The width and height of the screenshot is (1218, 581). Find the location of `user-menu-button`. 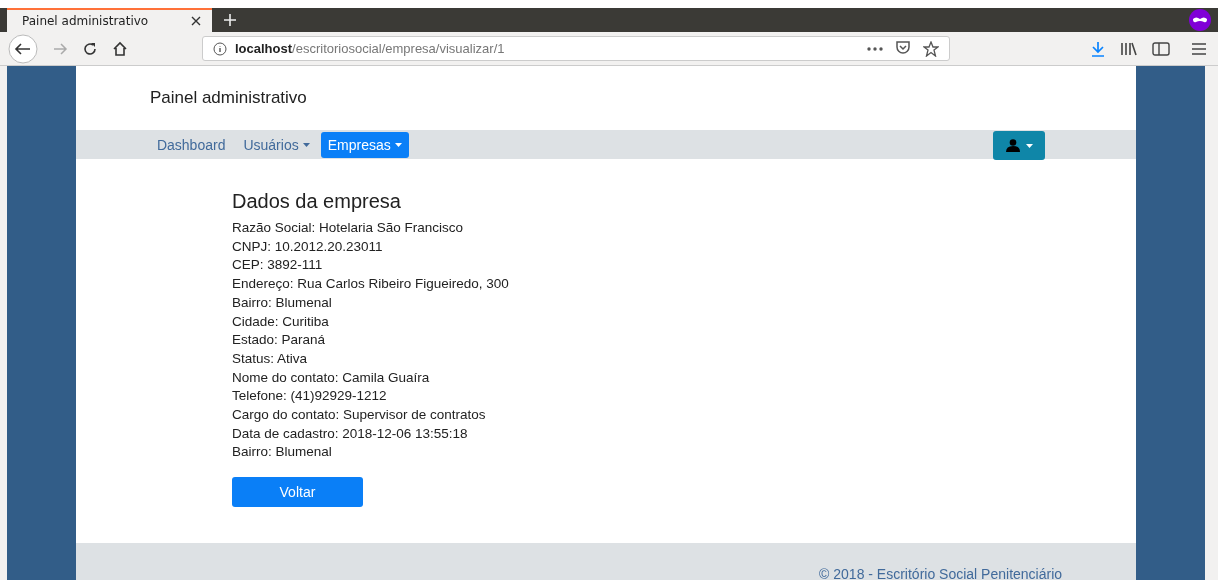

user-menu-button is located at coordinates (1019, 145).